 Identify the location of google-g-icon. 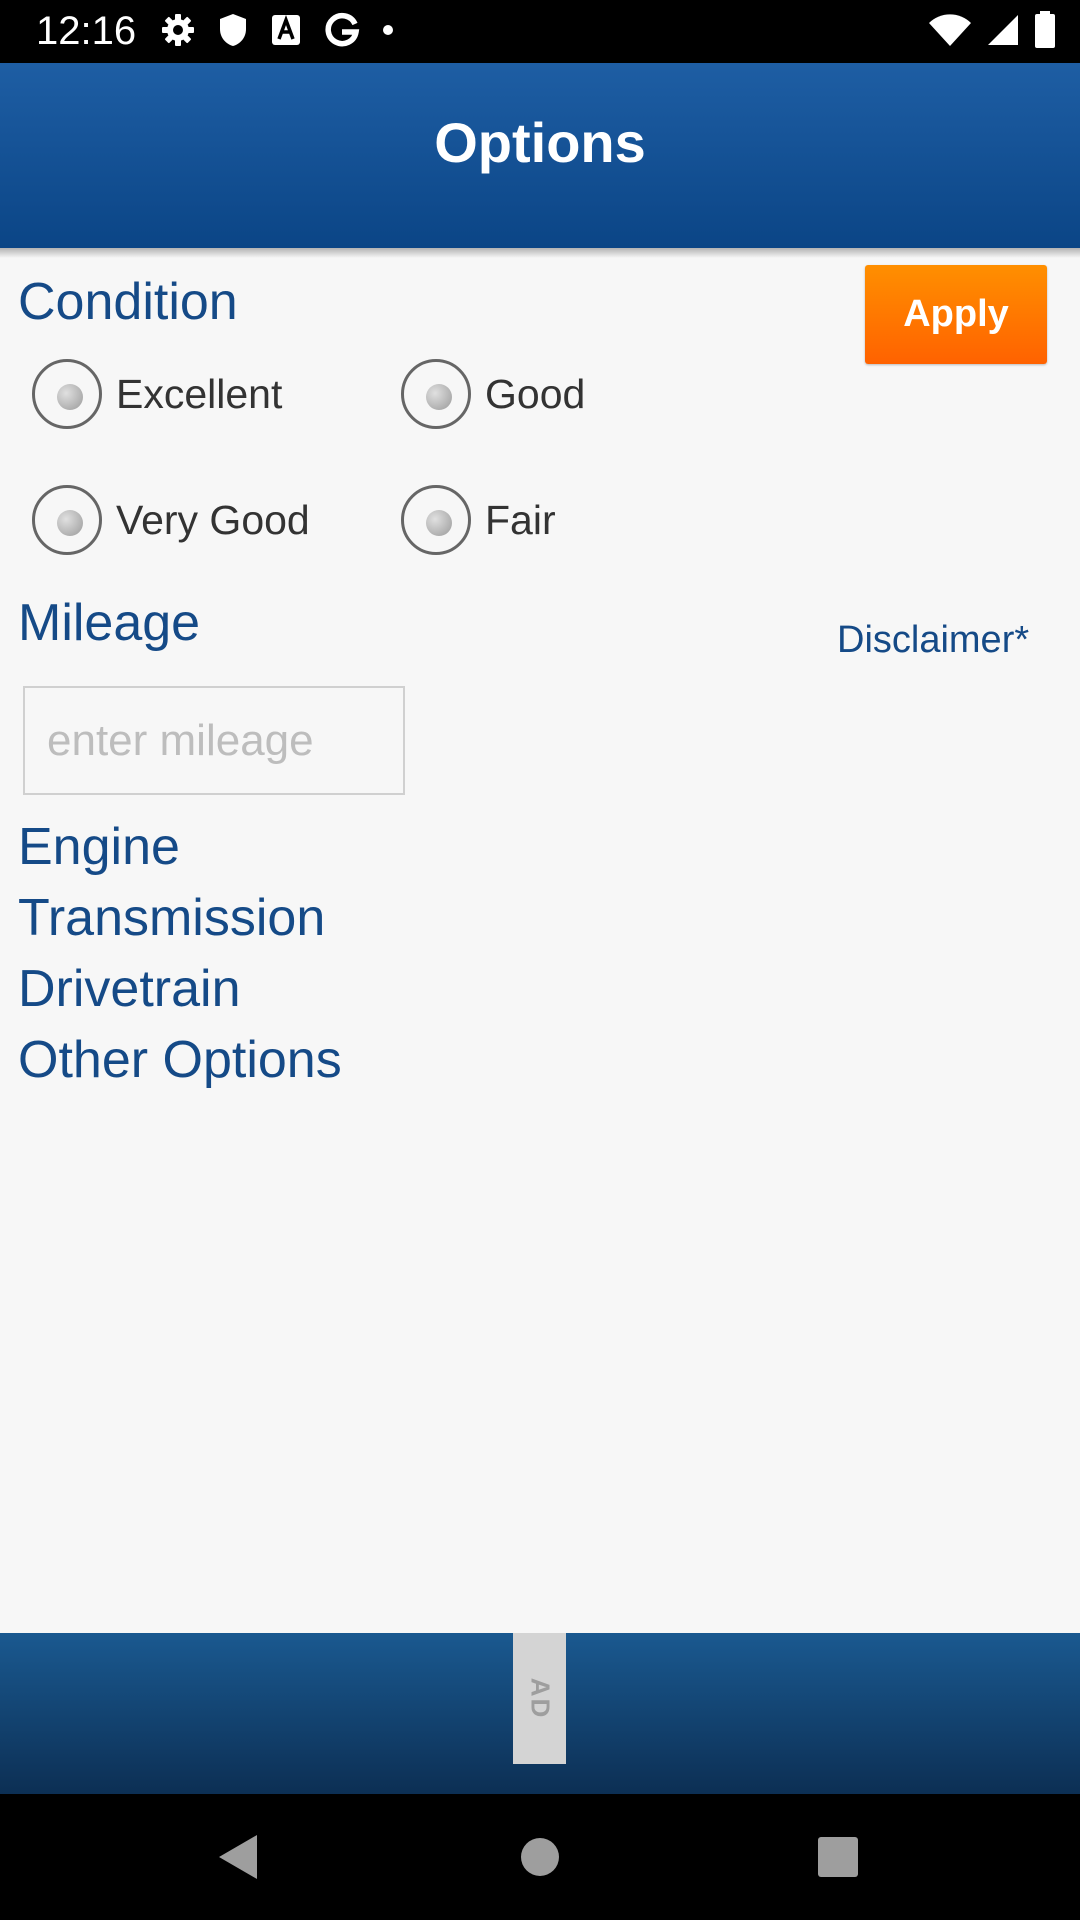
(342, 32).